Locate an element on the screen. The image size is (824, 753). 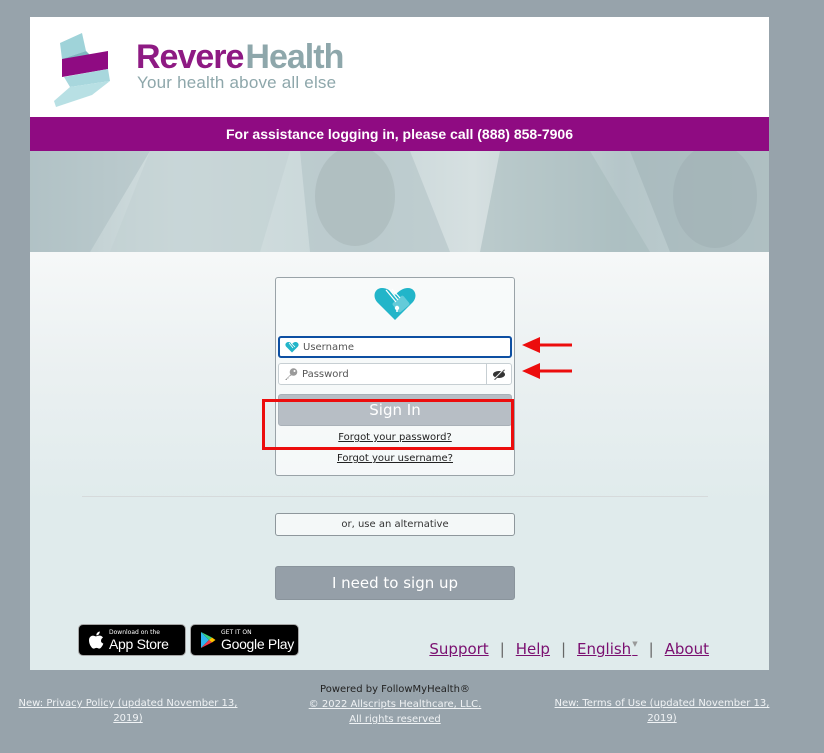
username-annotation-arrow-icon is located at coordinates (547, 345).